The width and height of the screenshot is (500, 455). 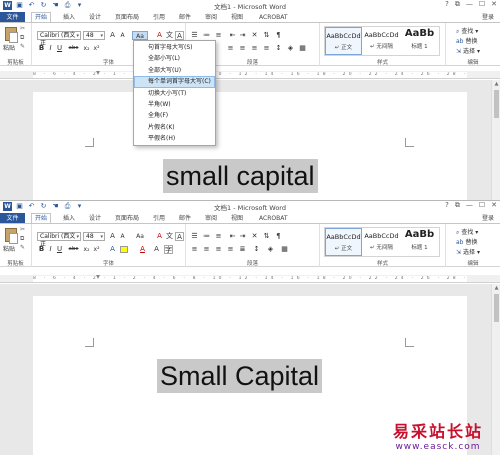 I want to click on menu-item-katakana: 片假名(K), so click(x=174, y=127).